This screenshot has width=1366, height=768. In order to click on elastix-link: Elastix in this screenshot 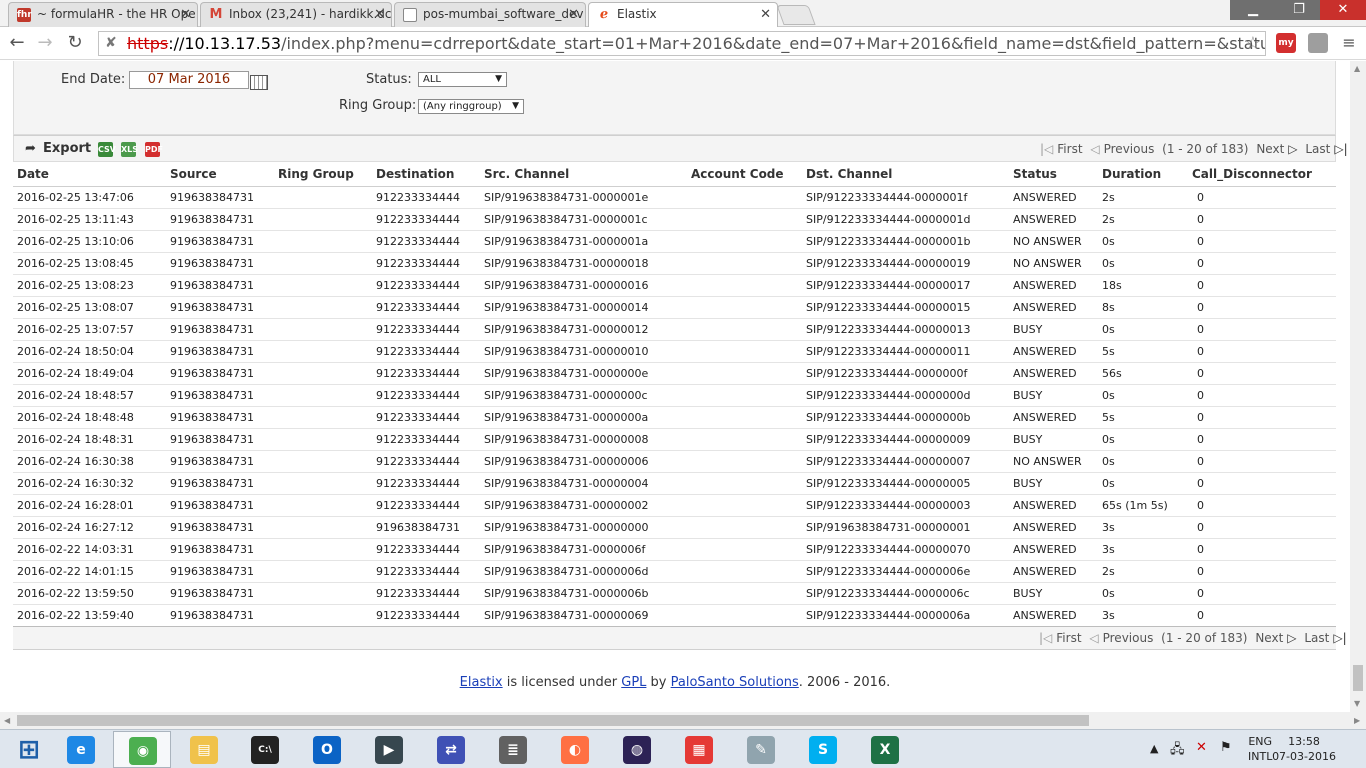, I will do `click(481, 682)`.